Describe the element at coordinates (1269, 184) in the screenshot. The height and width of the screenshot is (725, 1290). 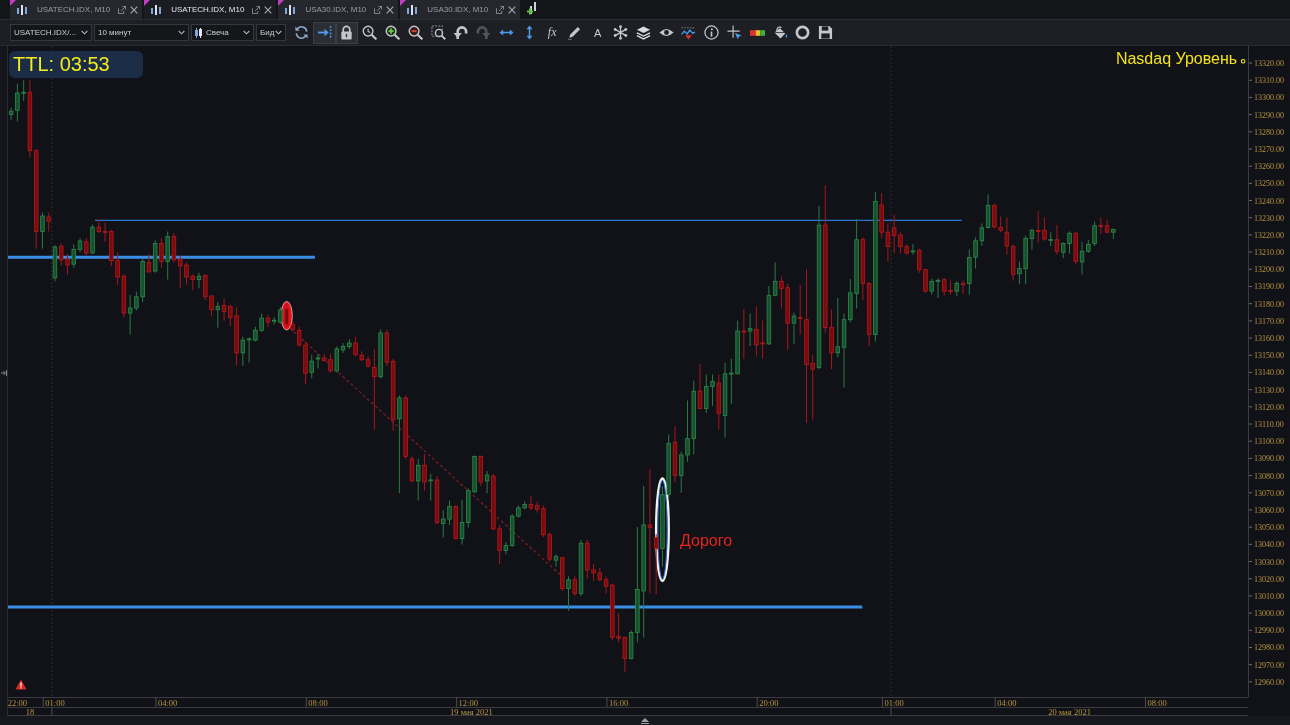
I see `price-label: 13250.00` at that location.